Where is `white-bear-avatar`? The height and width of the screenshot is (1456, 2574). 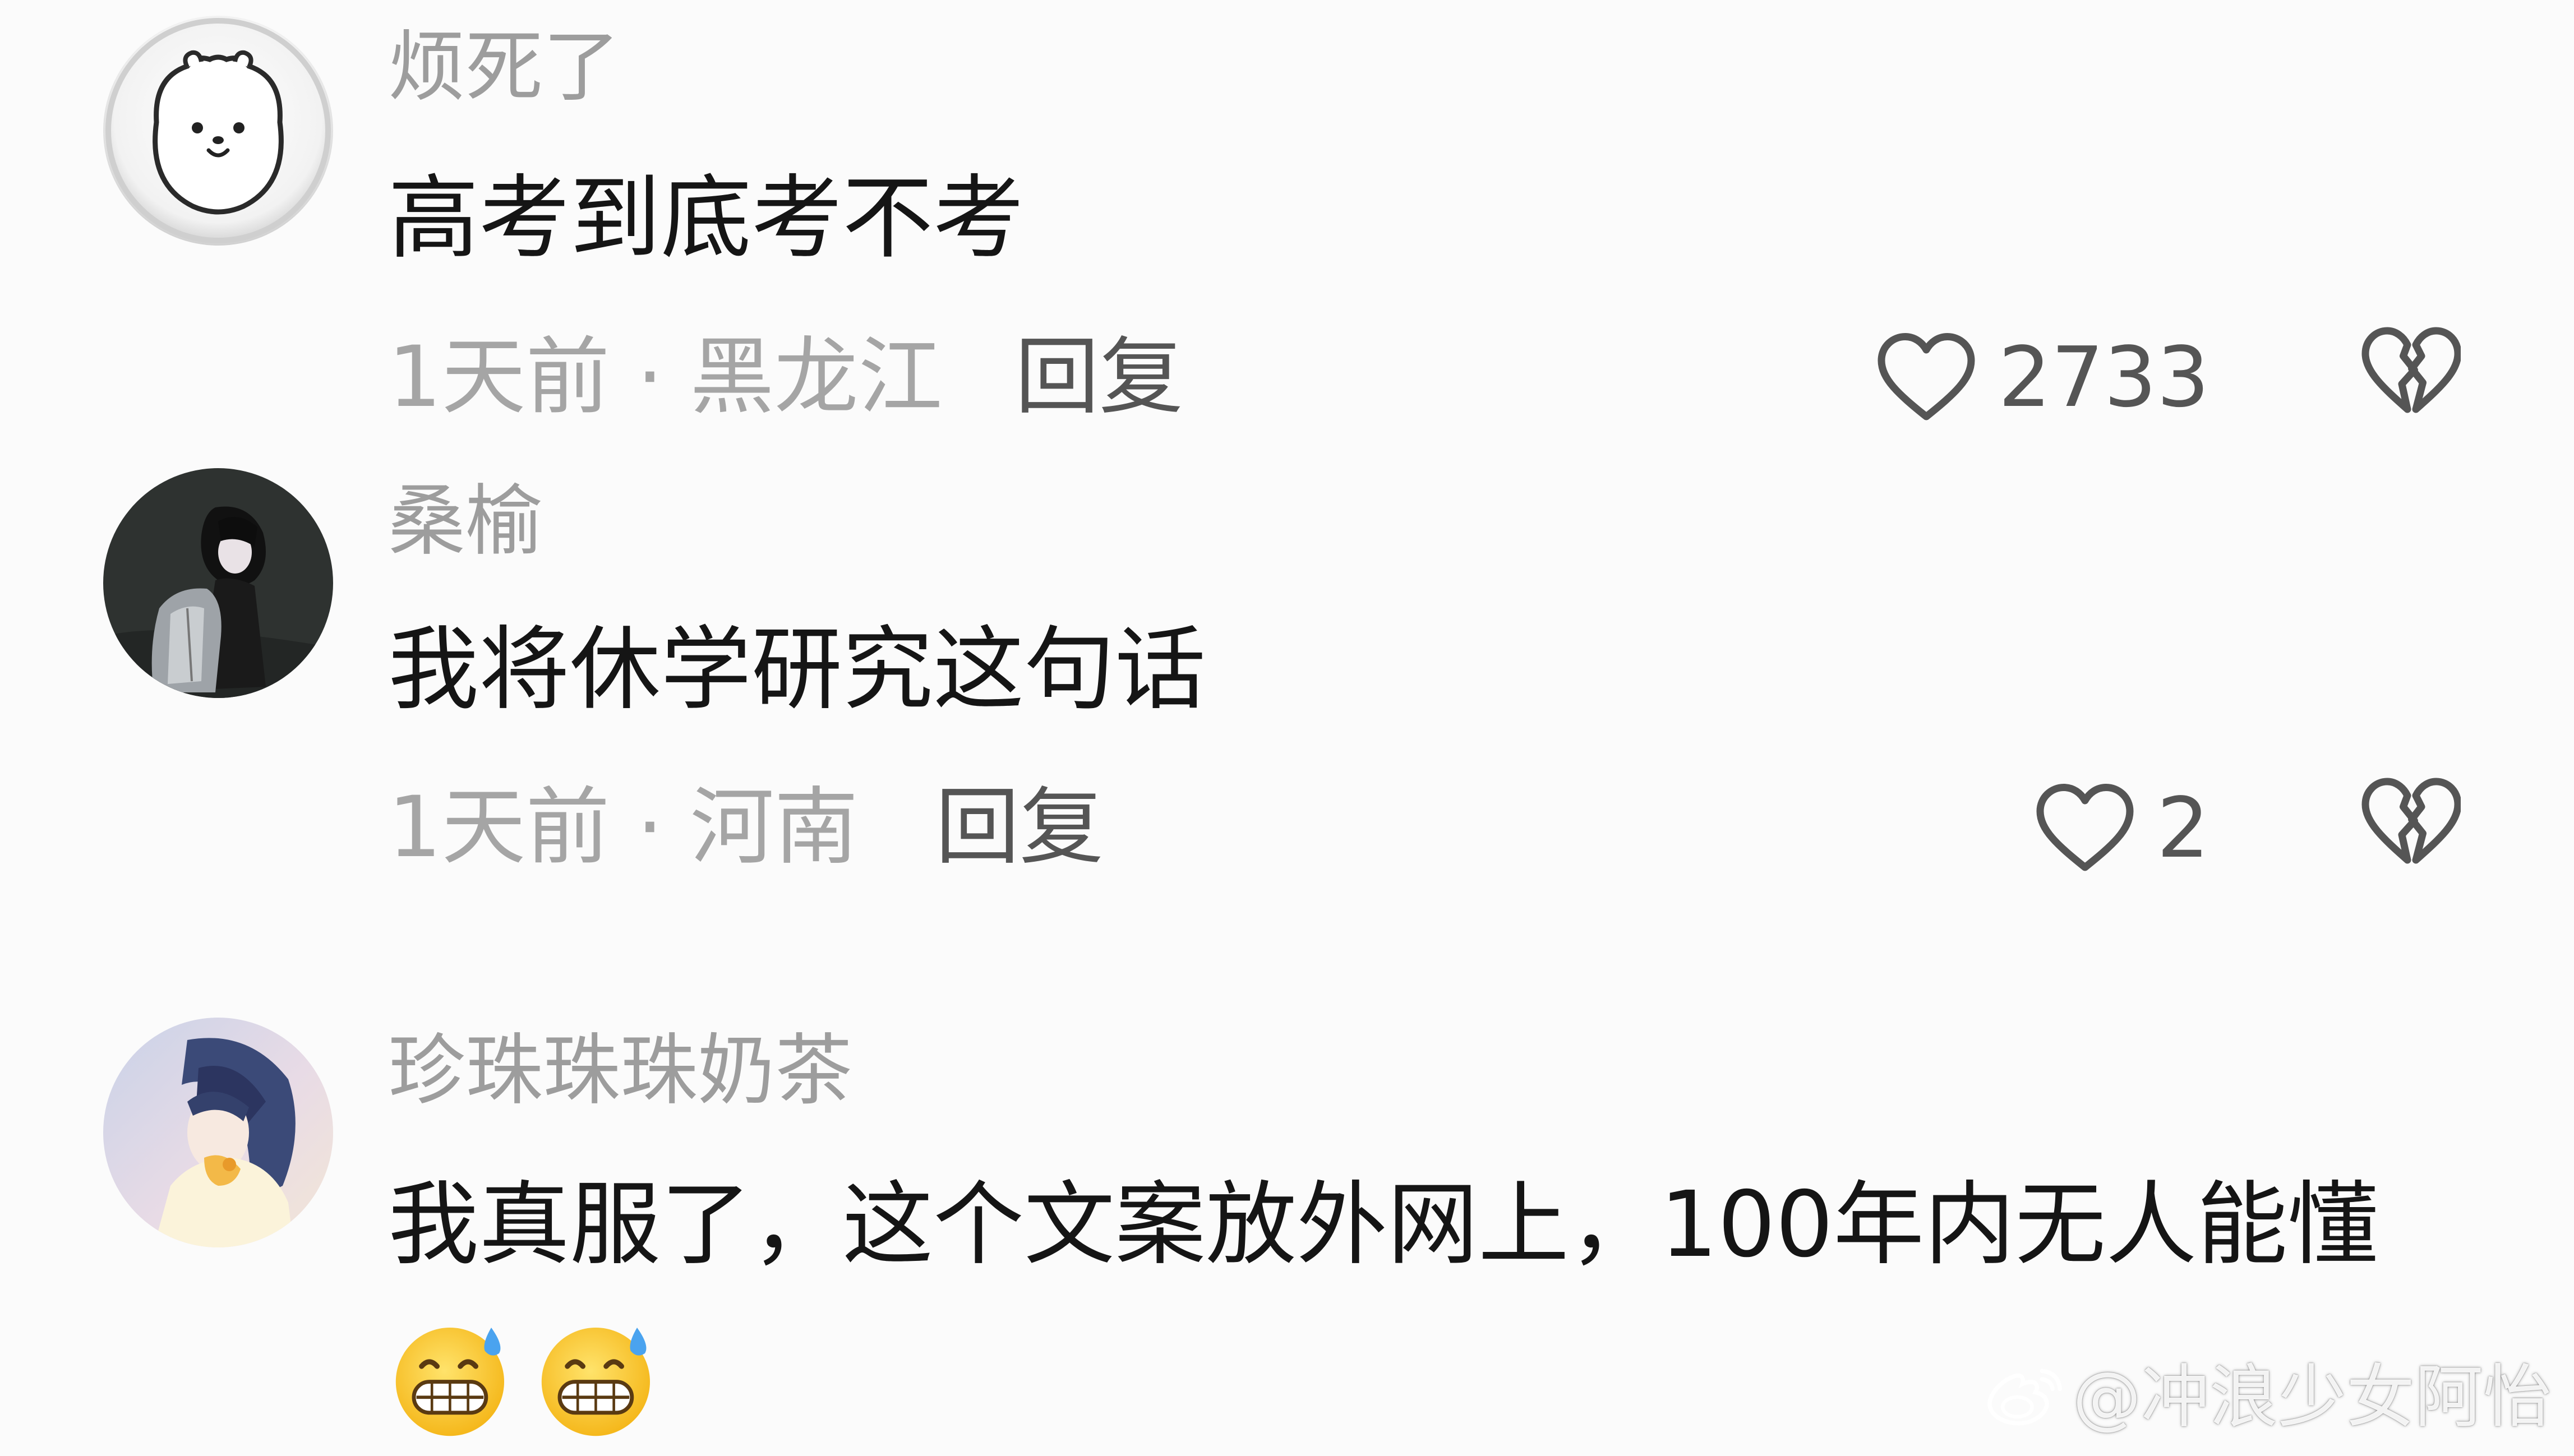 white-bear-avatar is located at coordinates (218, 131).